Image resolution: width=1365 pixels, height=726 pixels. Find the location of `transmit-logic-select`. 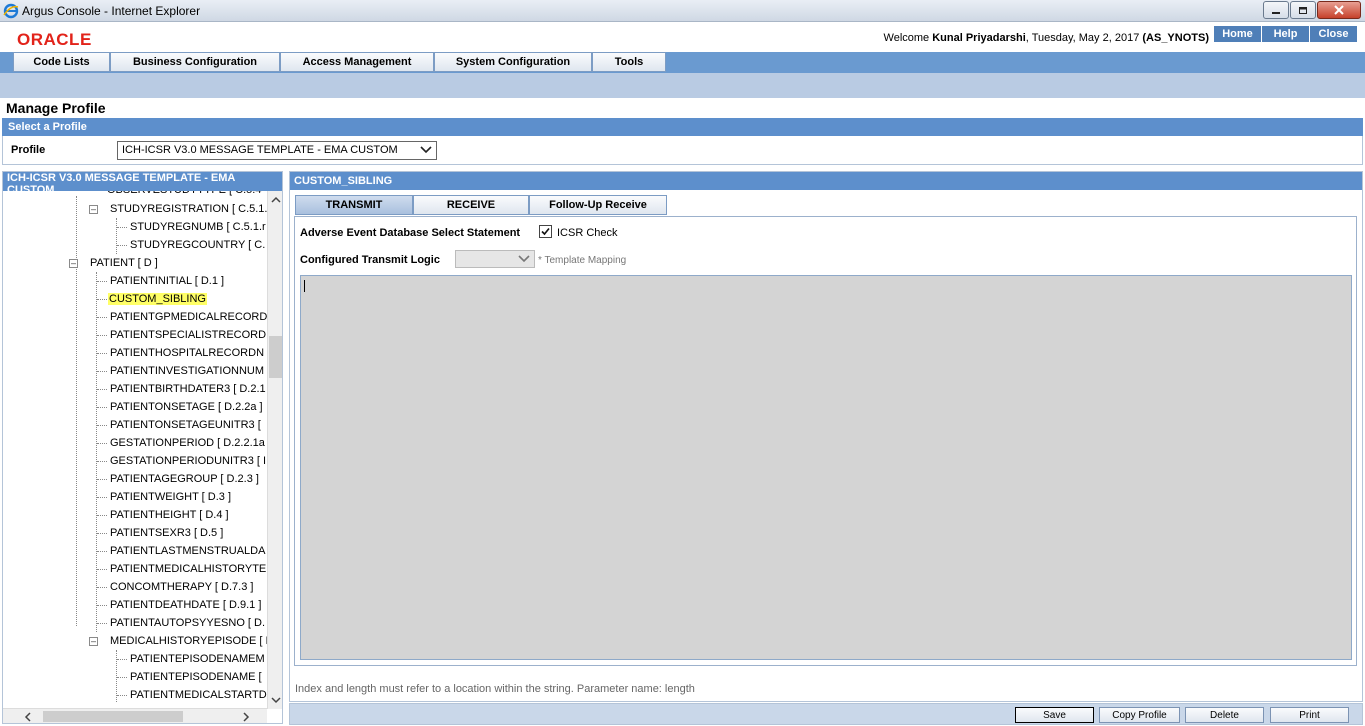

transmit-logic-select is located at coordinates (495, 259).